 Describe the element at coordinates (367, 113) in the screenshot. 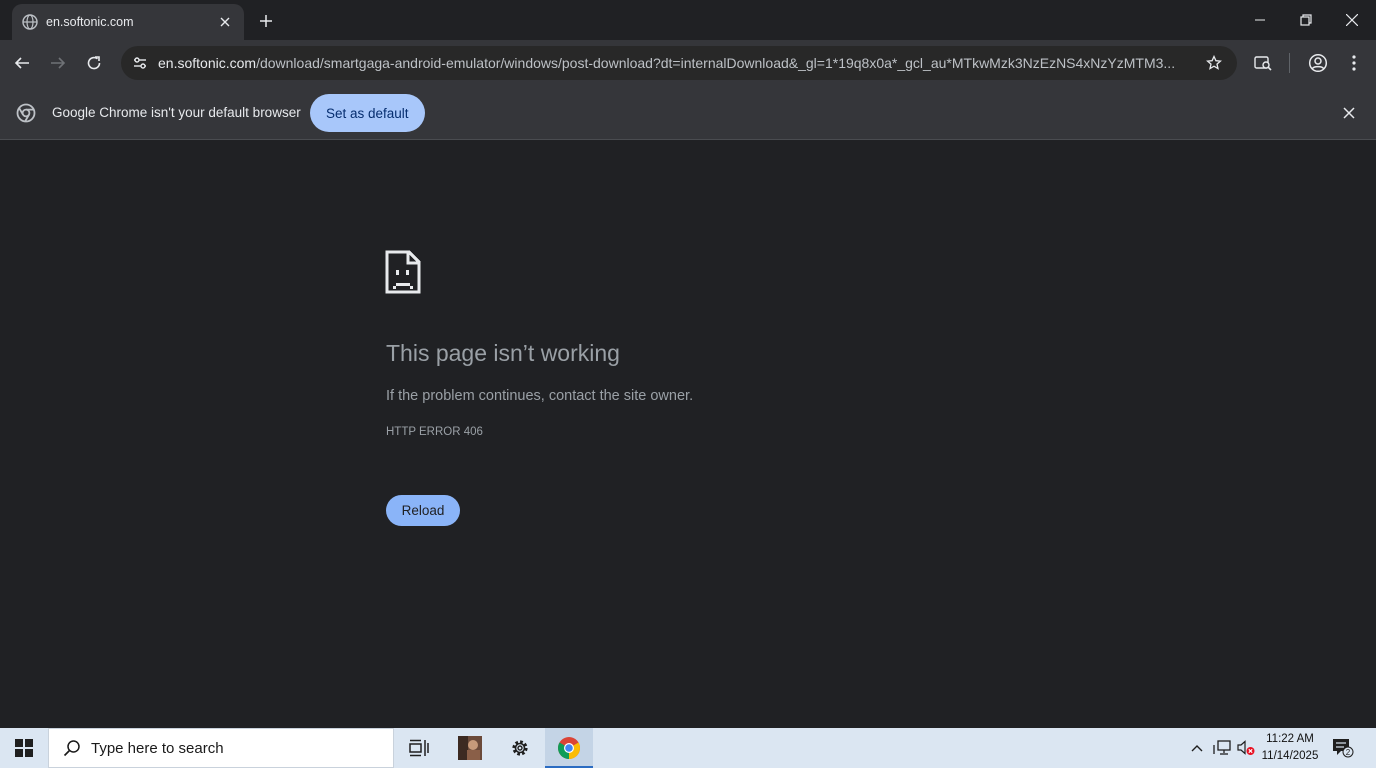

I see `set-as-default-button: Set as default` at that location.